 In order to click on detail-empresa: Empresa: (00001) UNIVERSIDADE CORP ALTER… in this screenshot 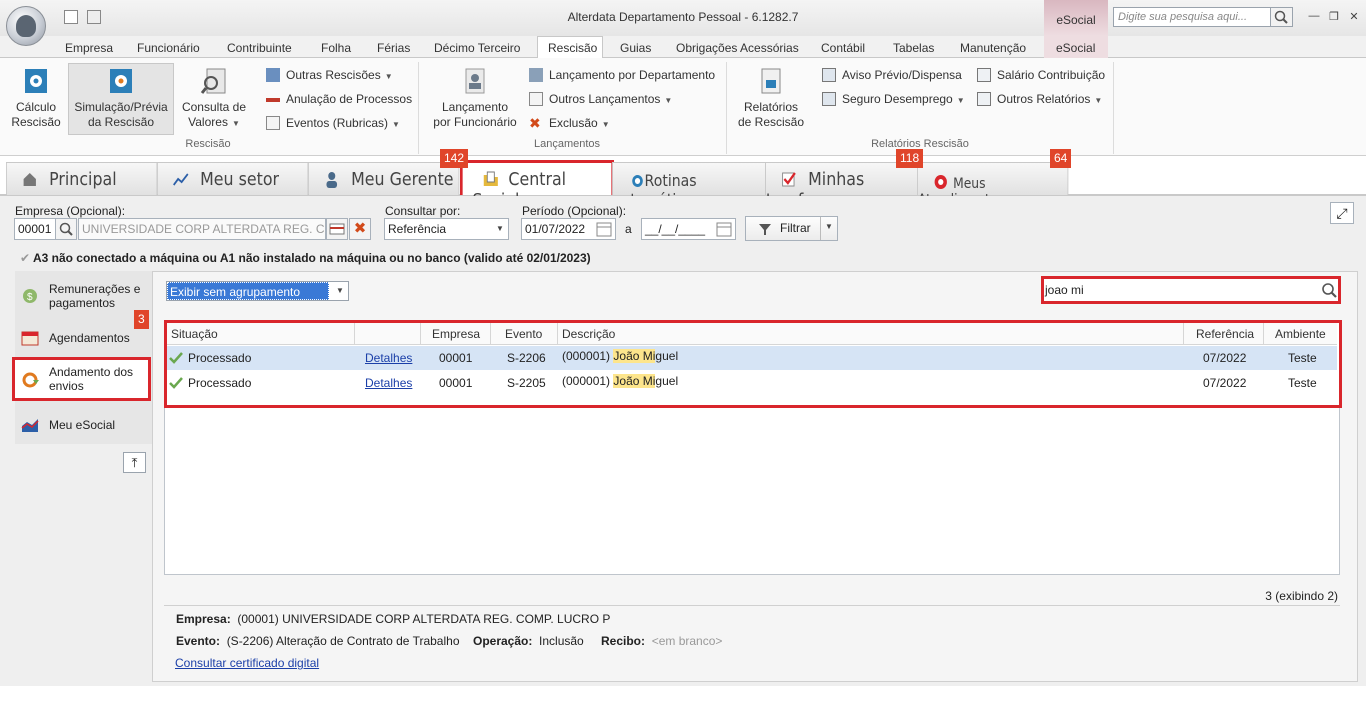, I will do `click(393, 619)`.